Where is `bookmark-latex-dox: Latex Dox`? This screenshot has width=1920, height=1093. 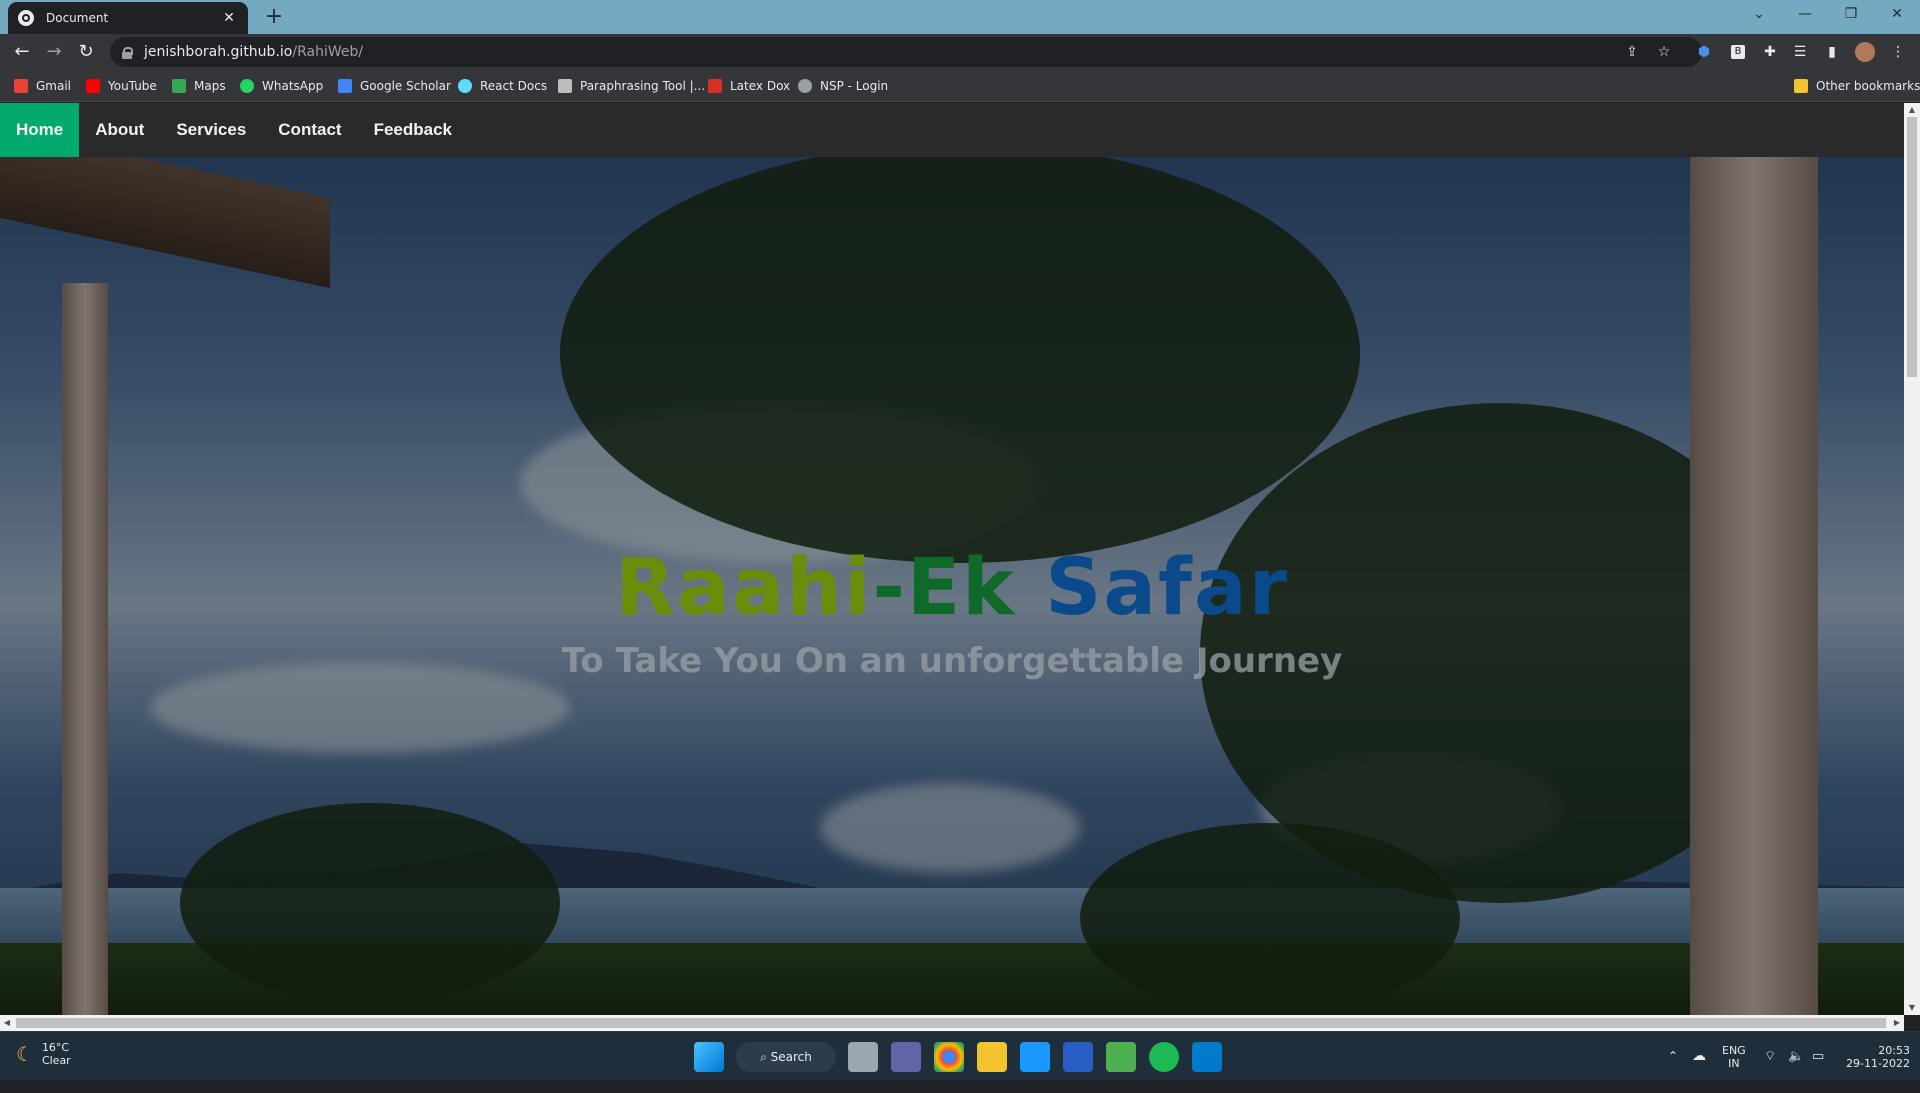 bookmark-latex-dox: Latex Dox is located at coordinates (749, 86).